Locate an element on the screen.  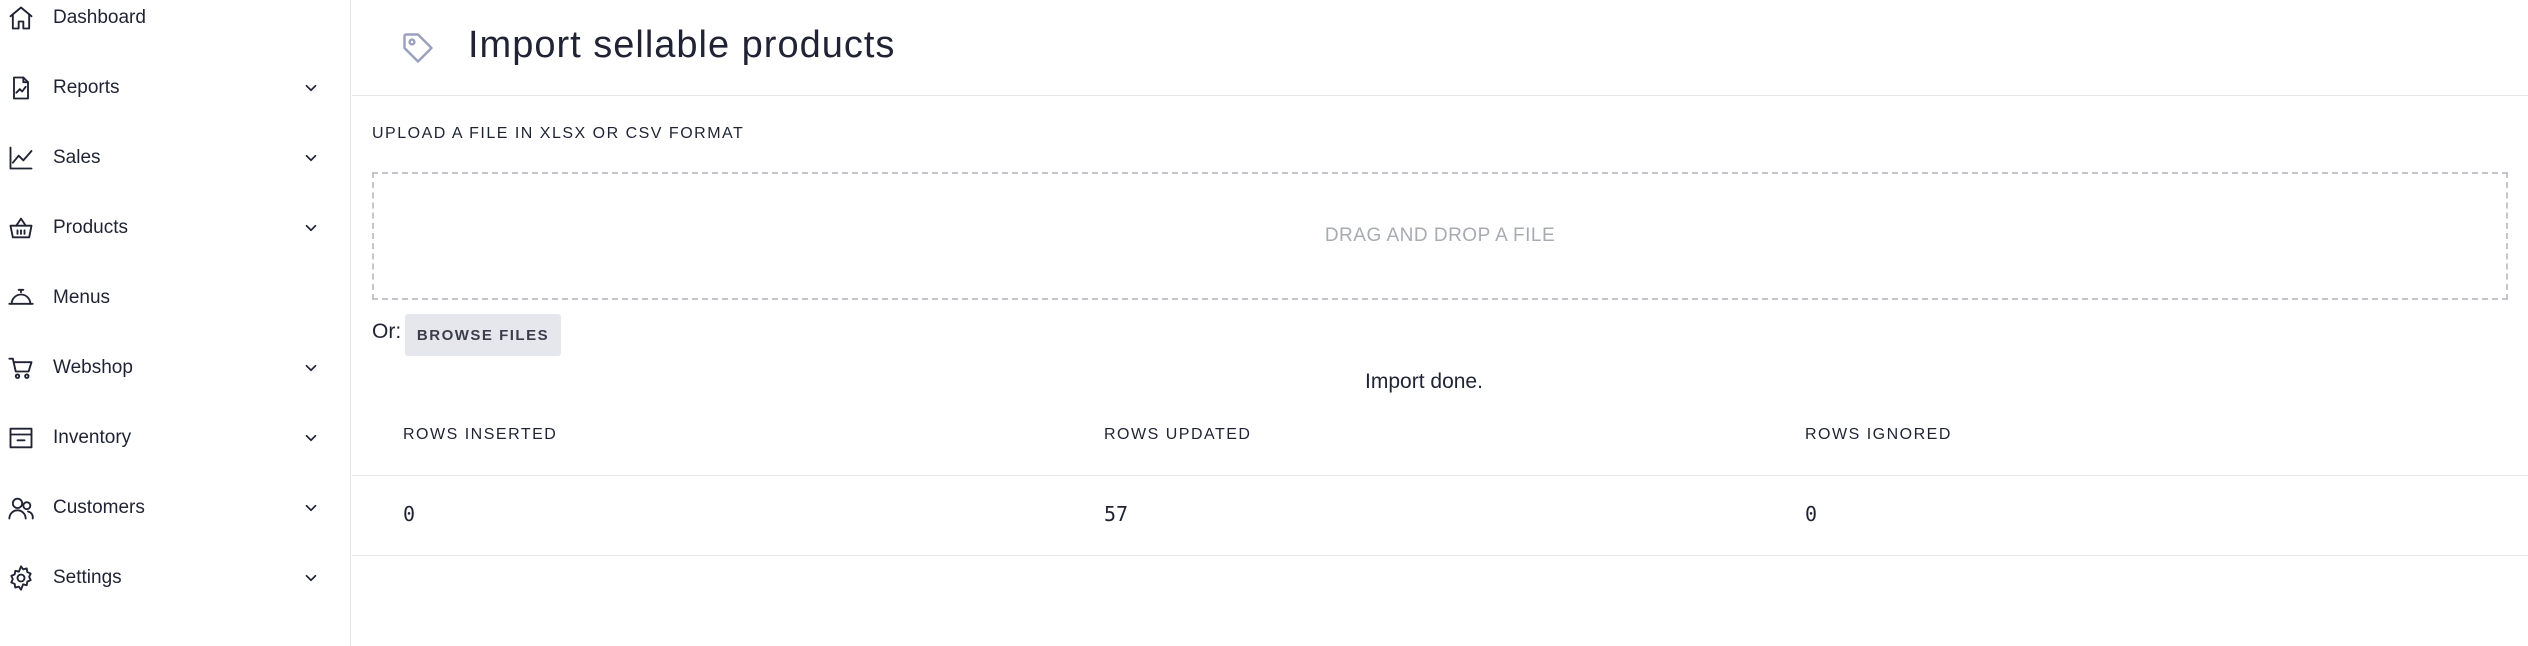
rows-updated-value: 57 is located at coordinates (1116, 514).